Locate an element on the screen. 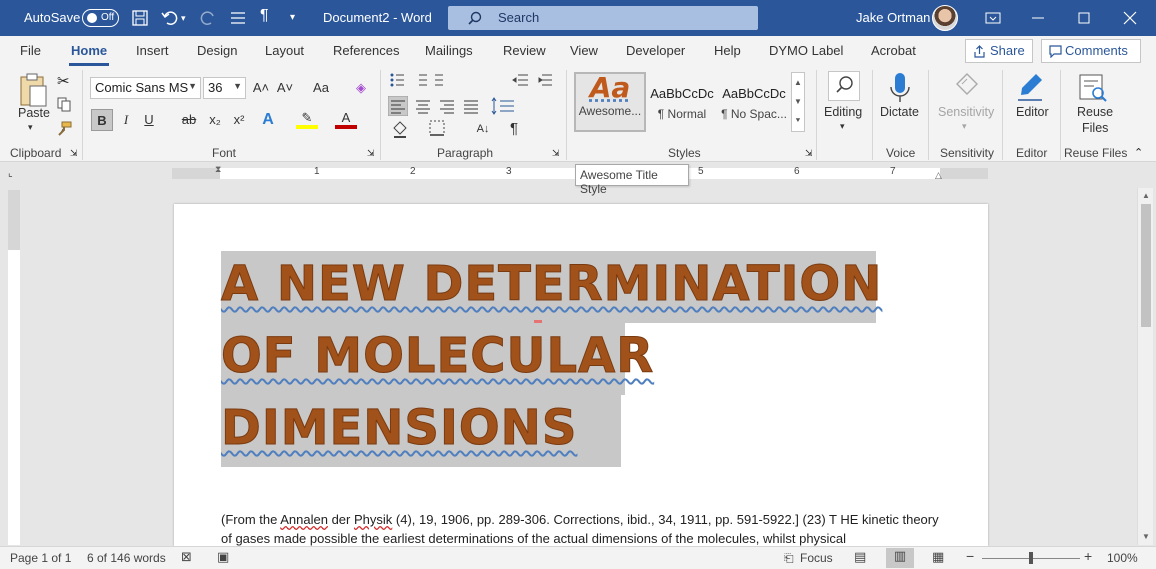  shrink-font-button: A˅ is located at coordinates (285, 88).